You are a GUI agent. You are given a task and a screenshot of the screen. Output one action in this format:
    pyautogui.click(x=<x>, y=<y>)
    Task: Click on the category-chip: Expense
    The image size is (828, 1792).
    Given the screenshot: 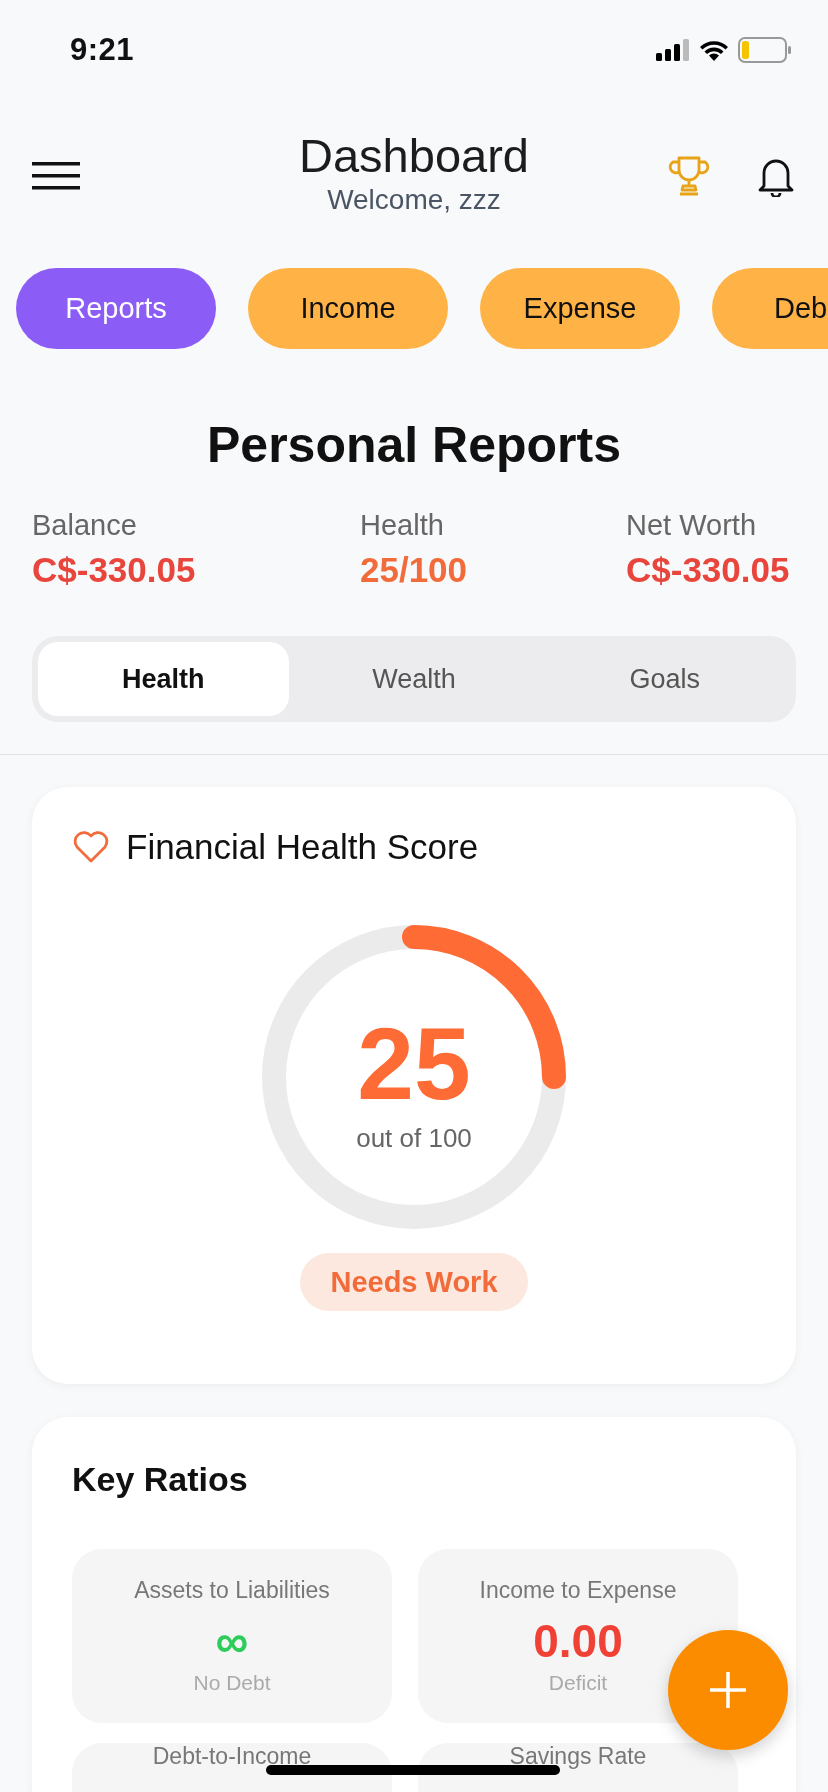 What is the action you would take?
    pyautogui.click(x=580, y=308)
    